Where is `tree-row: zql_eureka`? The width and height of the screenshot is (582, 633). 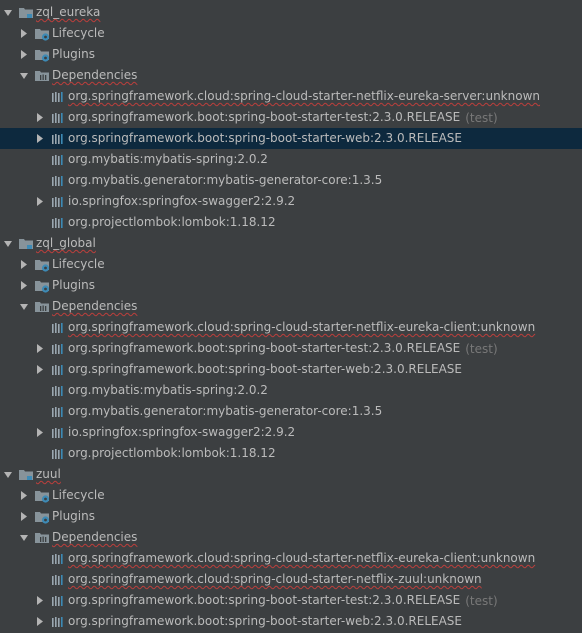 tree-row: zql_eureka is located at coordinates (291, 12).